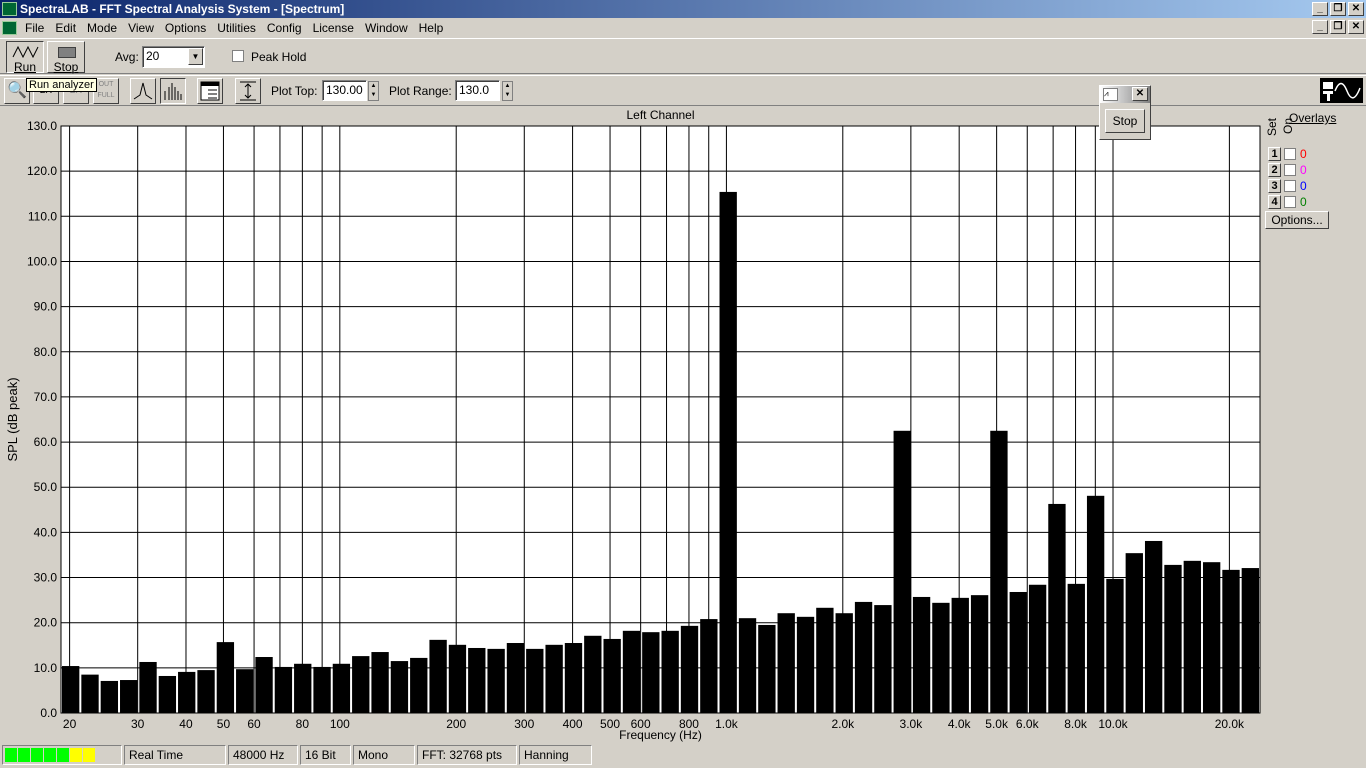 The height and width of the screenshot is (768, 1366). I want to click on x-tick-label: 6.0k, so click(1028, 724).